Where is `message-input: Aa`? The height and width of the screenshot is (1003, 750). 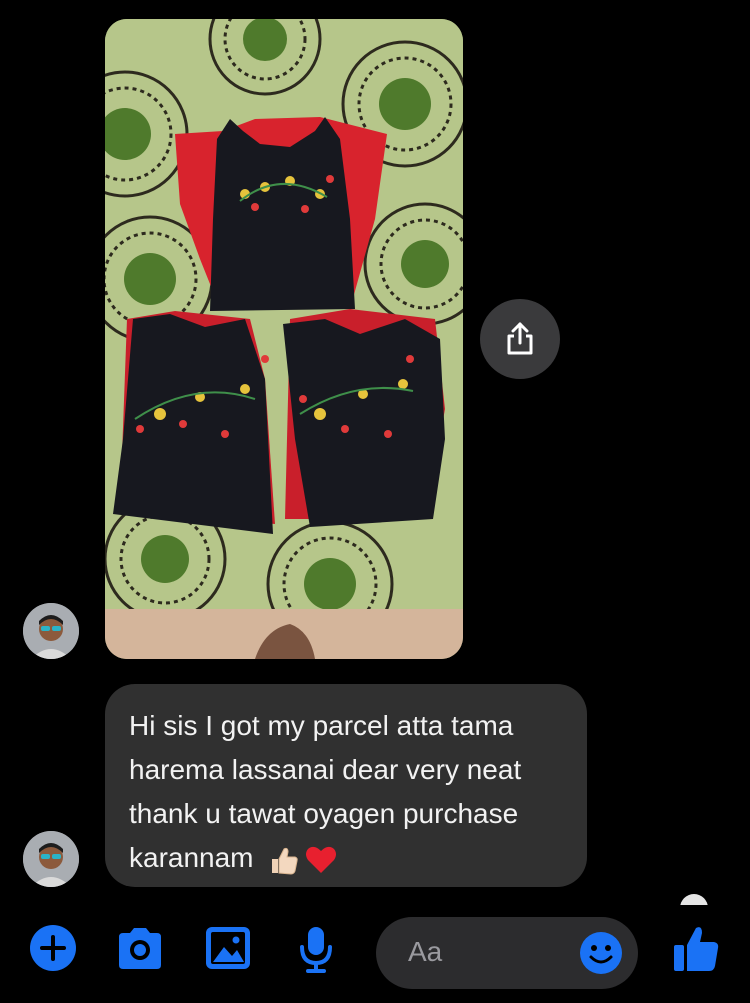
message-input: Aa is located at coordinates (507, 953).